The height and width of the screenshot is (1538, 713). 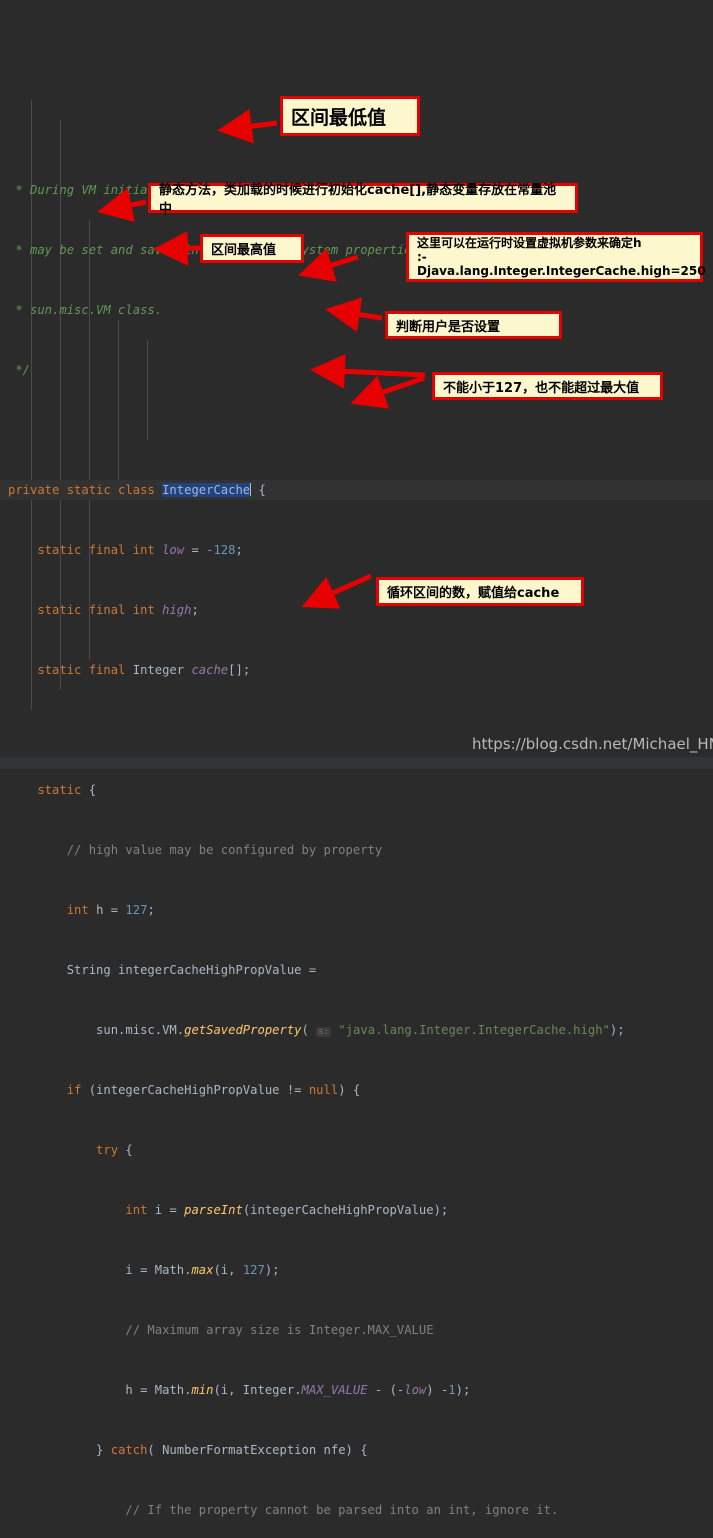 I want to click on code-line-static-block: static {, so click(x=356, y=790).